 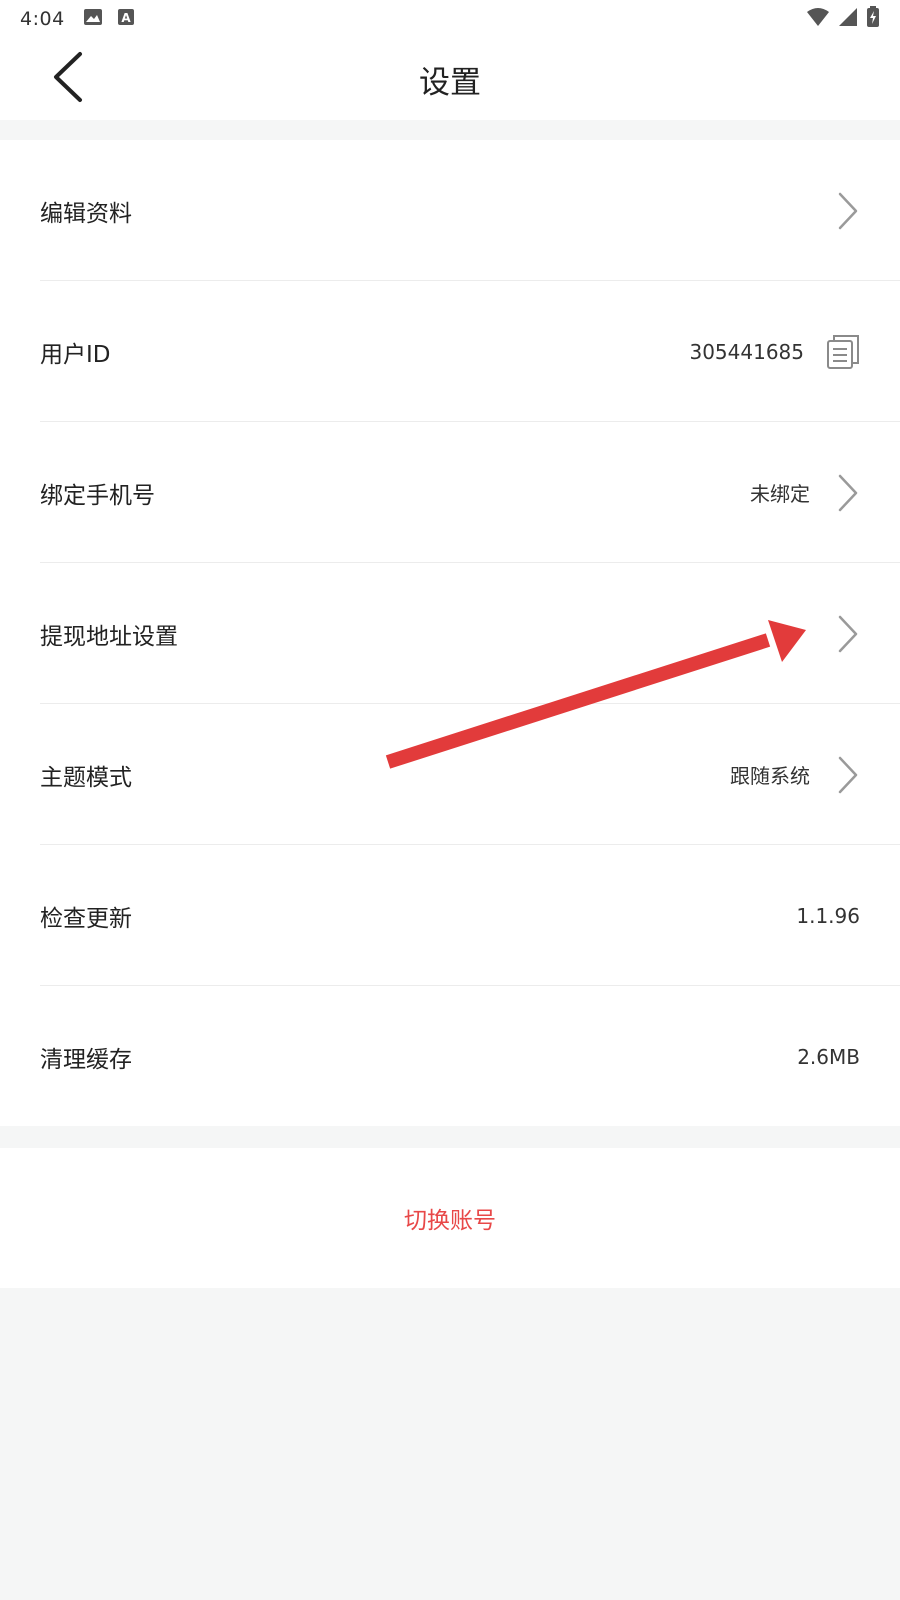 I want to click on row-bind-phone: 绑定手机号 未绑定, so click(x=450, y=492).